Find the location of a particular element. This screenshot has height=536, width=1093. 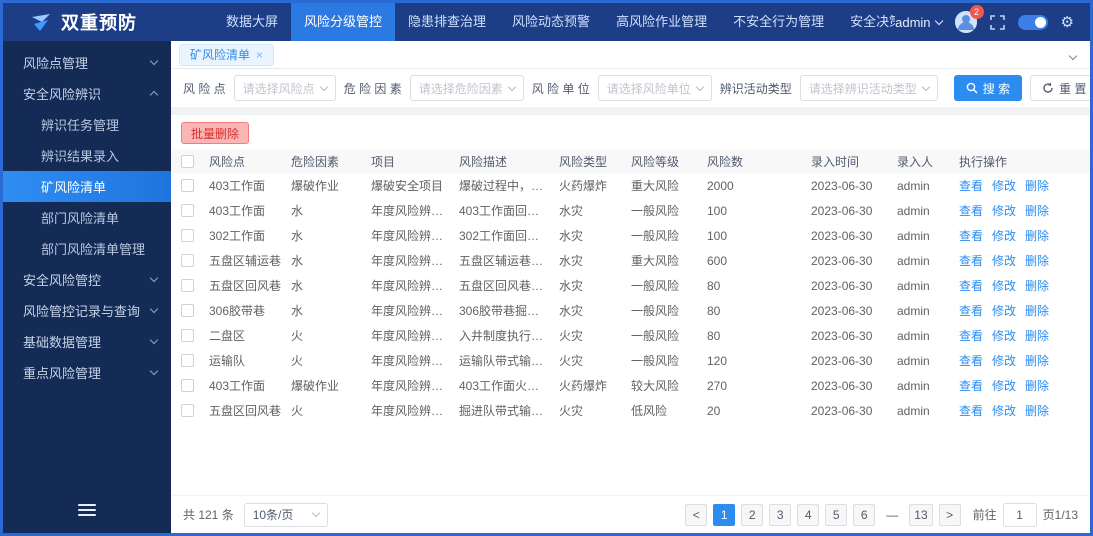

sidebar-item-部门风险清单管理: 部门风险清单管理 is located at coordinates (87, 248).